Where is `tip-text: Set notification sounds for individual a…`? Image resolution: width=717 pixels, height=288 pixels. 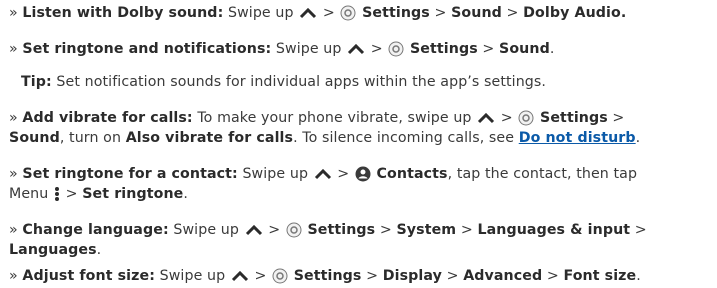 tip-text: Set notification sounds for individual a… is located at coordinates (301, 82).